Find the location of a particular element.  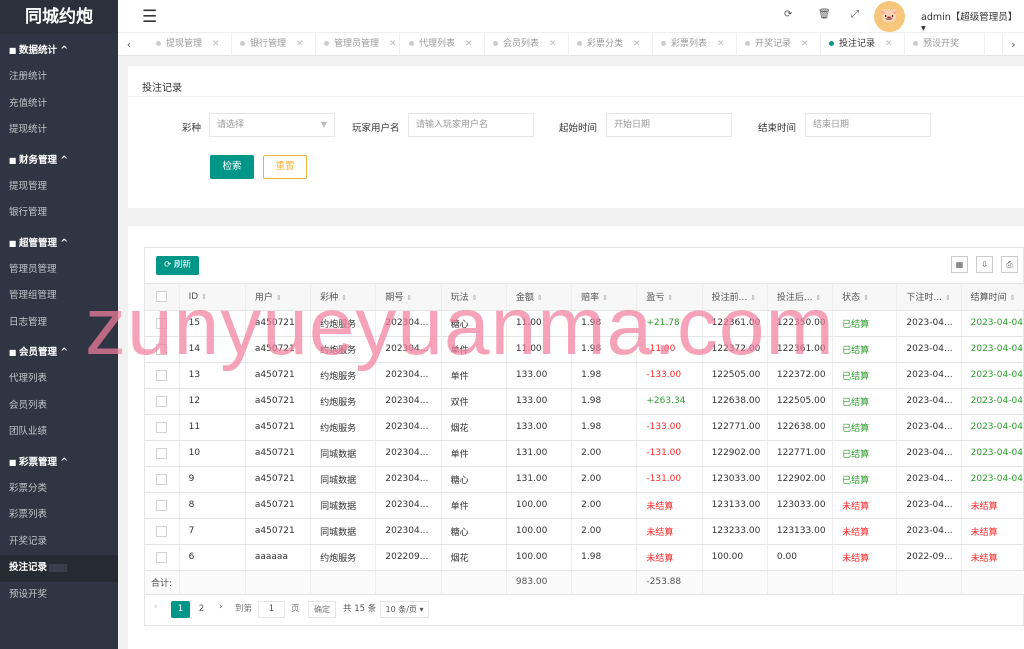

column-header: ID ⇕ is located at coordinates (212, 297).